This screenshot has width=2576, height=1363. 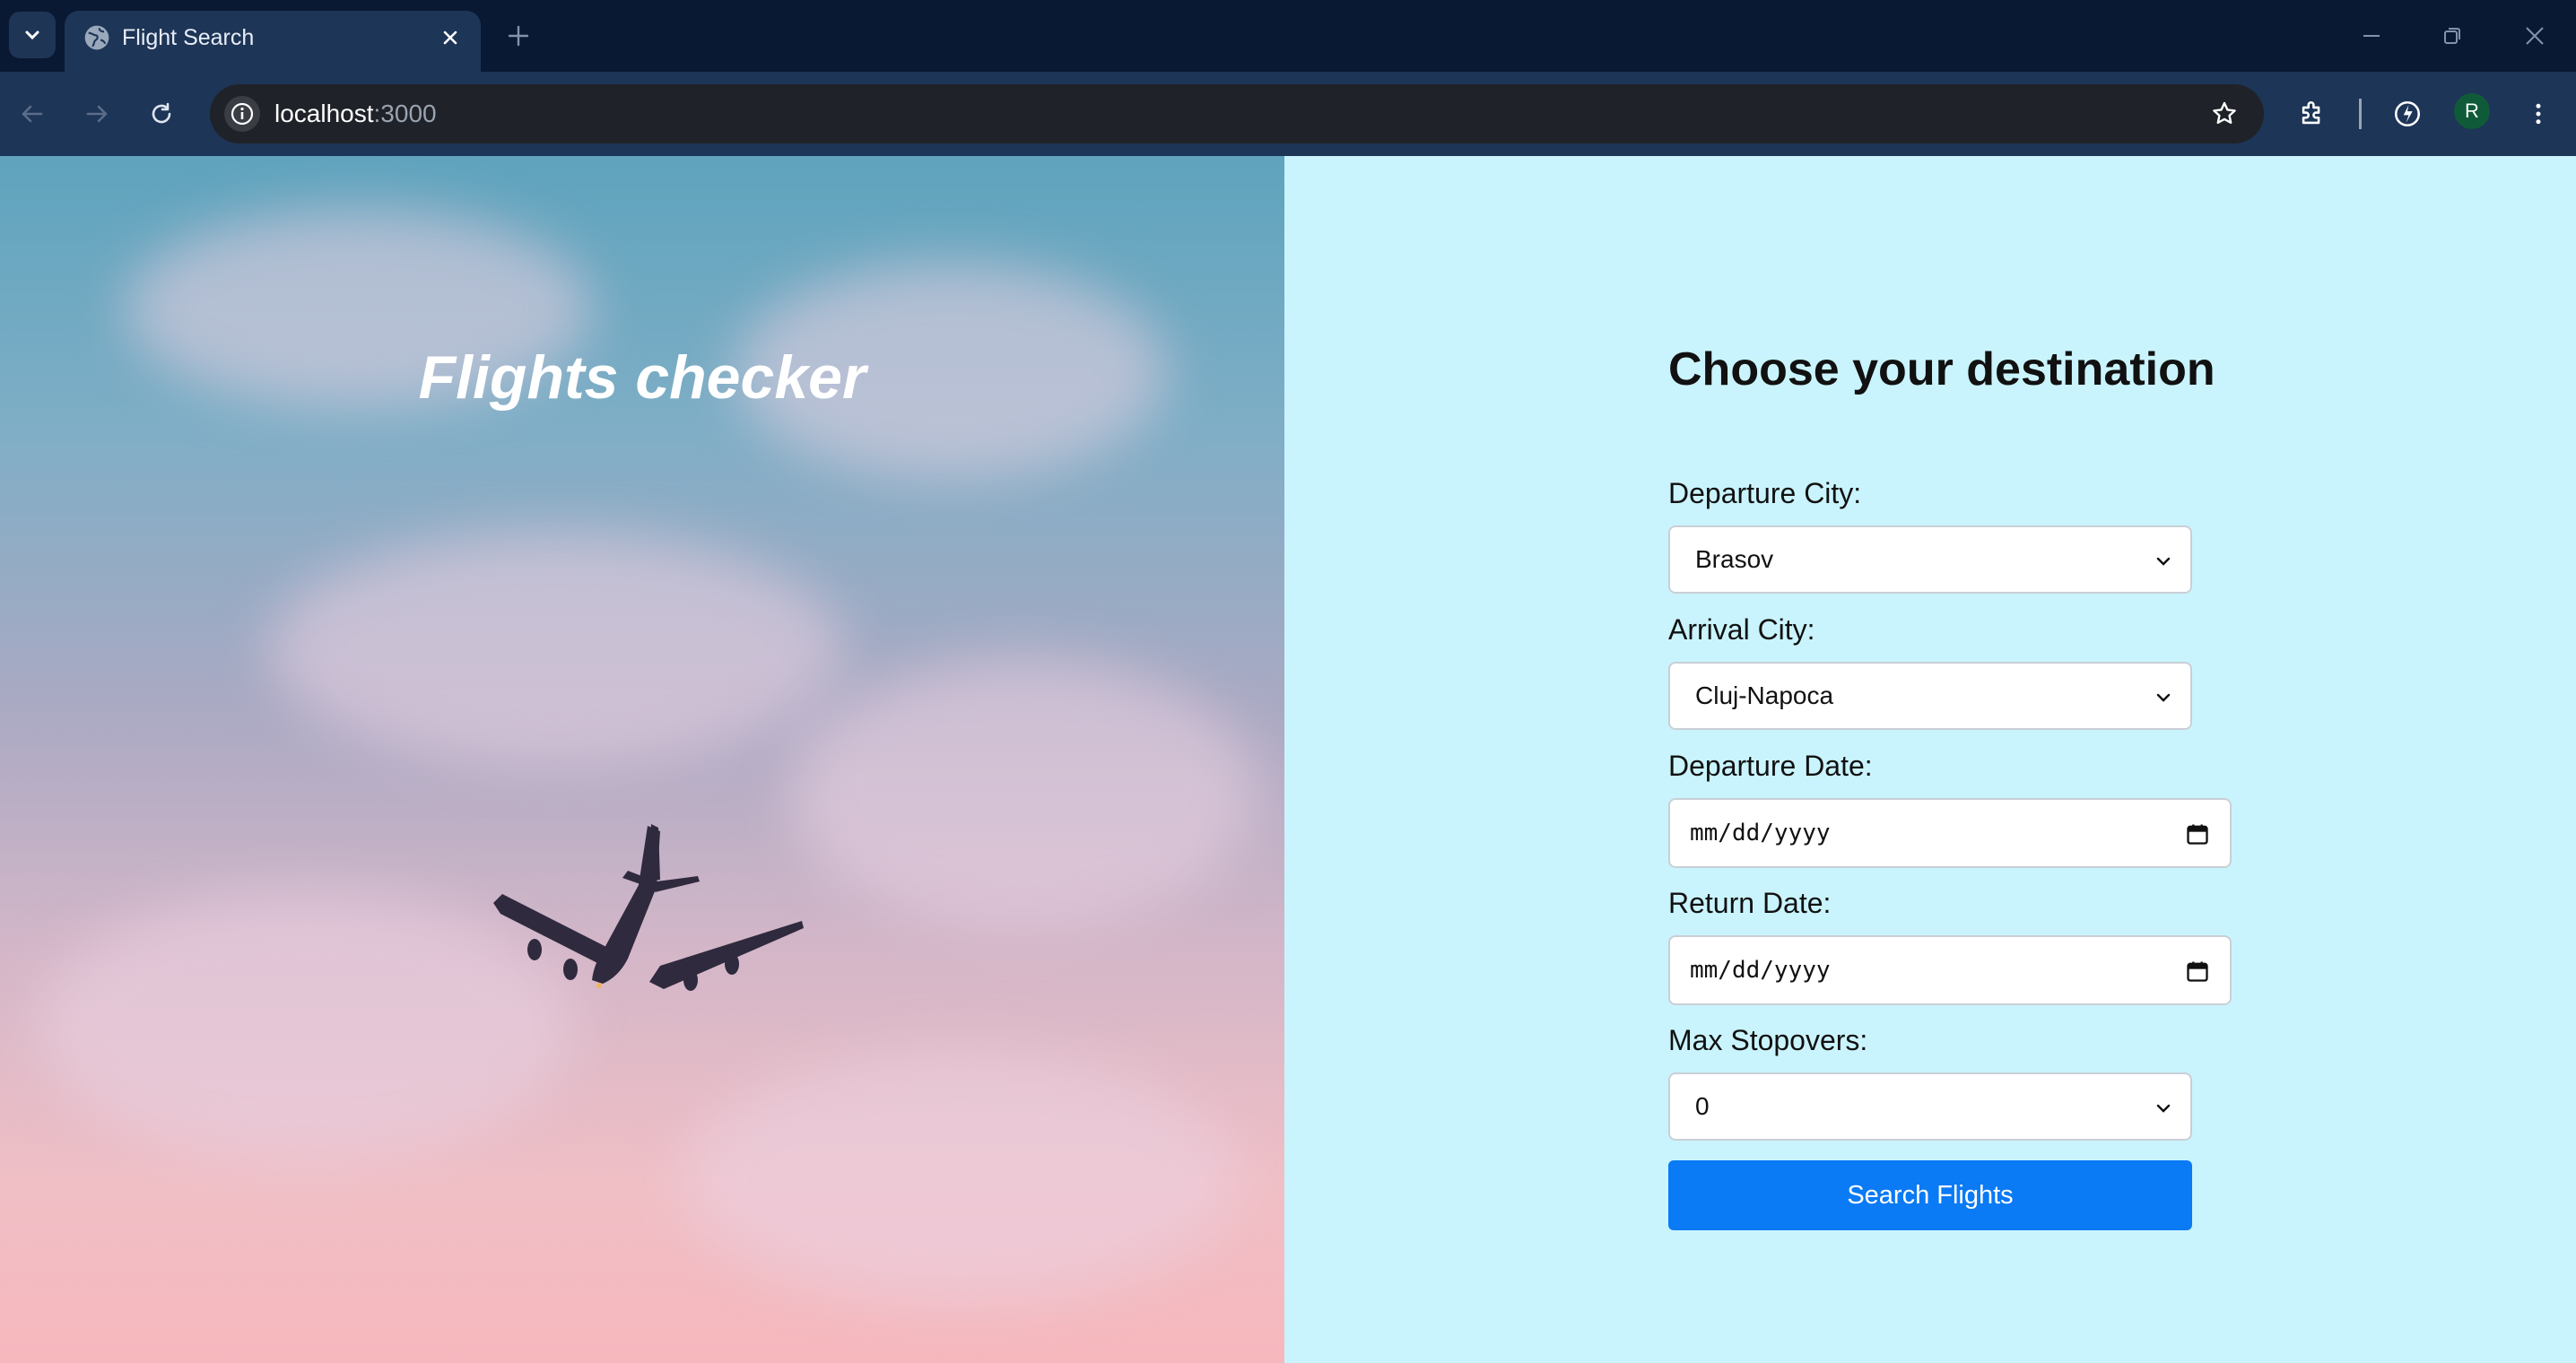 I want to click on forward-button, so click(x=97, y=114).